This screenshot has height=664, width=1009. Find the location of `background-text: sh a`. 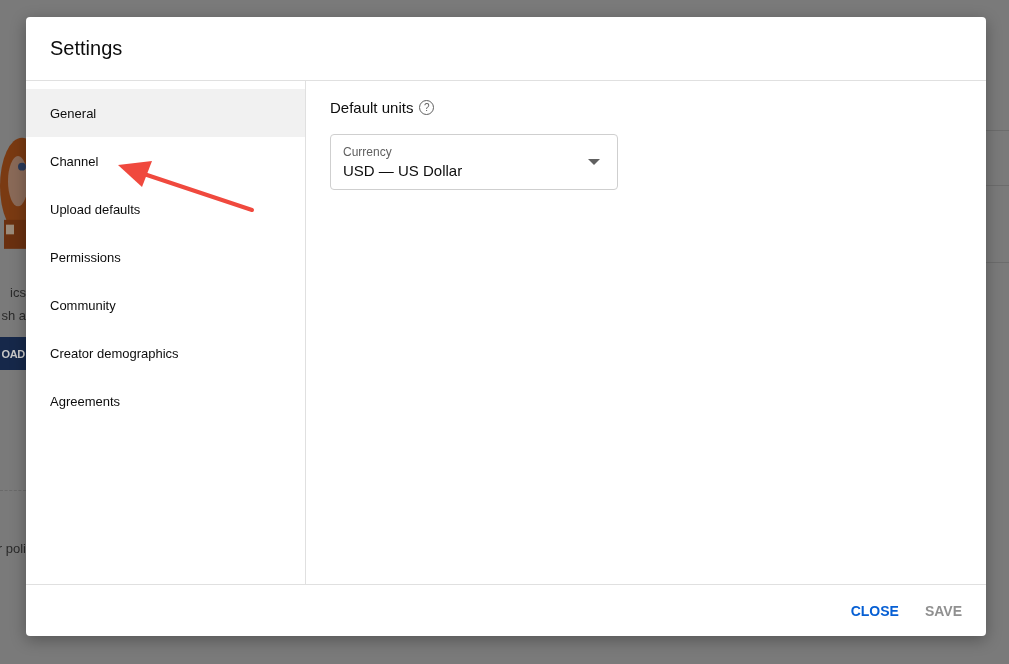

background-text: sh a is located at coordinates (13, 316).